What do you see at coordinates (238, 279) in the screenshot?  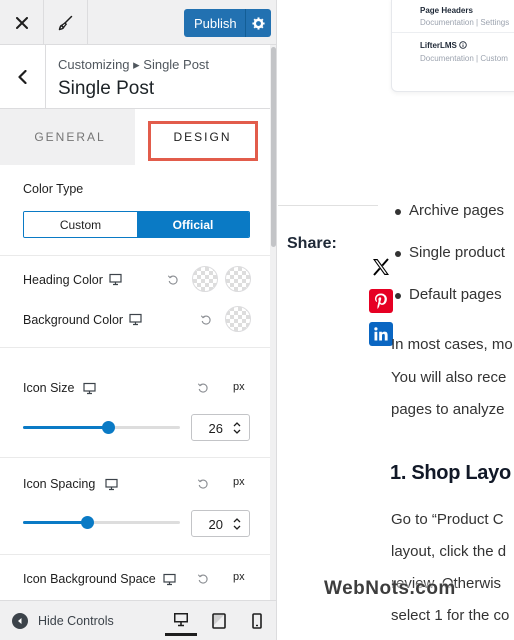 I see `heading-hover-color-swatch` at bounding box center [238, 279].